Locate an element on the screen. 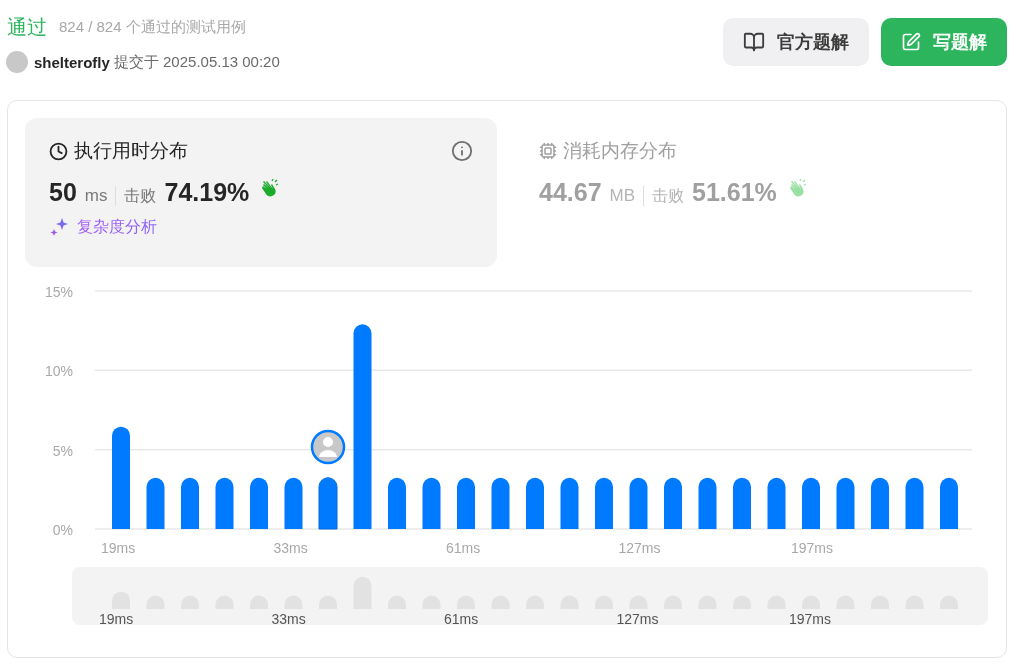 Image resolution: width=1020 pixels, height=667 pixels. metric-value: 50 is located at coordinates (63, 192).